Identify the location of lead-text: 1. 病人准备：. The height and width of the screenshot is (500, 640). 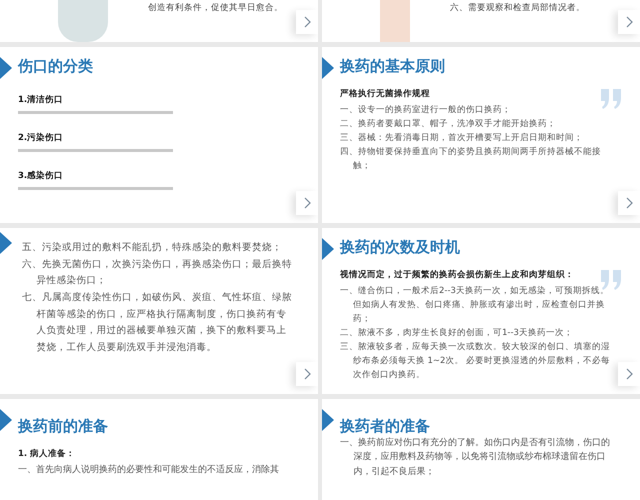
(47, 454).